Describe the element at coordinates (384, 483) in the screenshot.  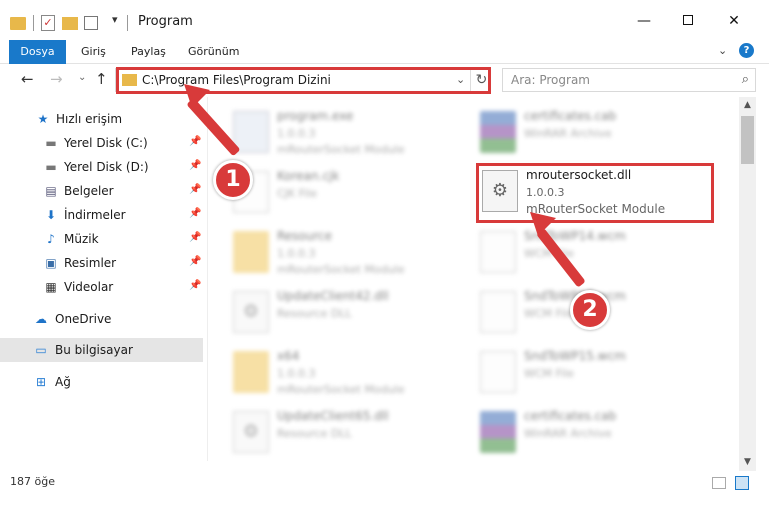
I see `status-bar: 187 öğe` at that location.